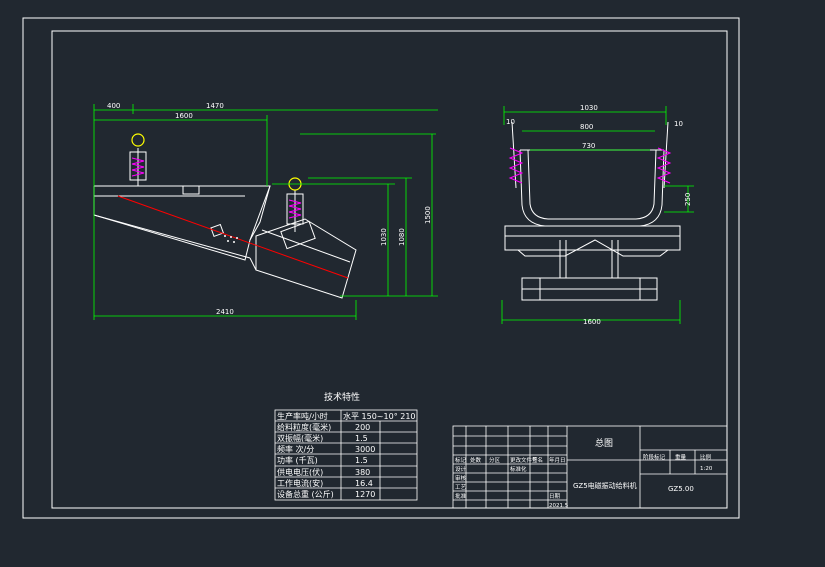 The width and height of the screenshot is (825, 567). I want to click on tech-row-label: 生产率吨/小时, so click(302, 416).